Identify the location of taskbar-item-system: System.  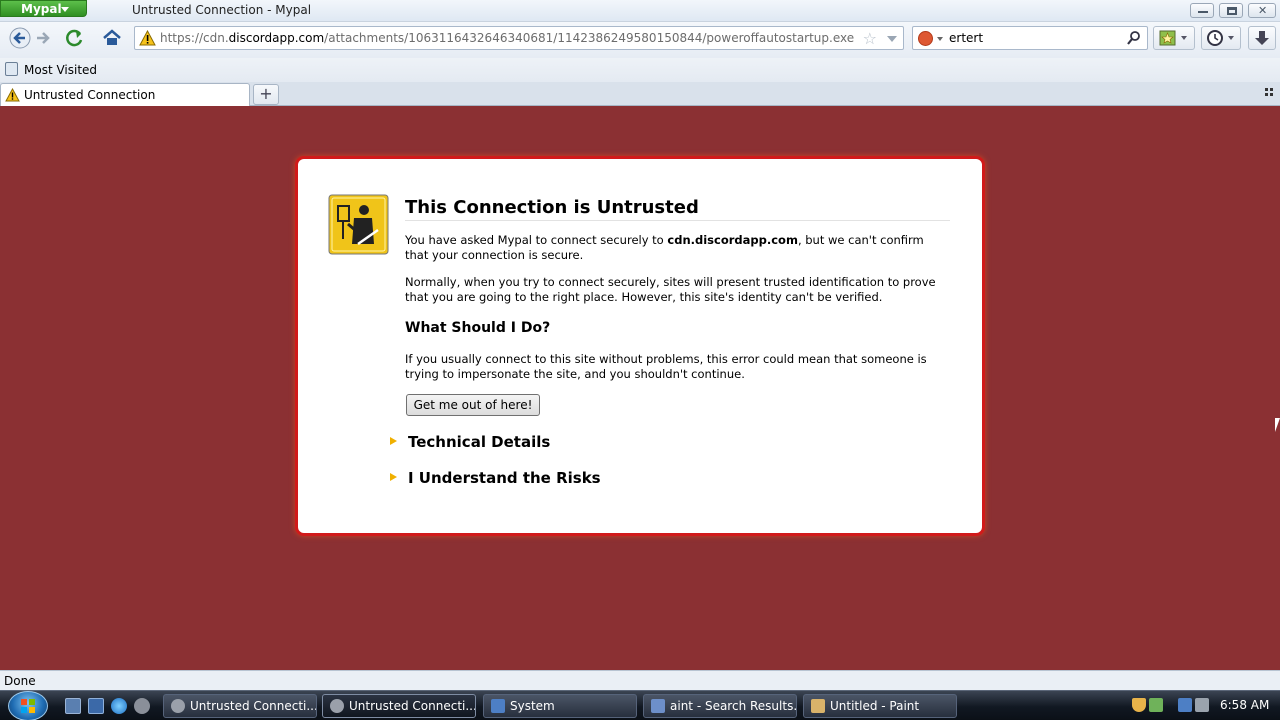
(560, 706).